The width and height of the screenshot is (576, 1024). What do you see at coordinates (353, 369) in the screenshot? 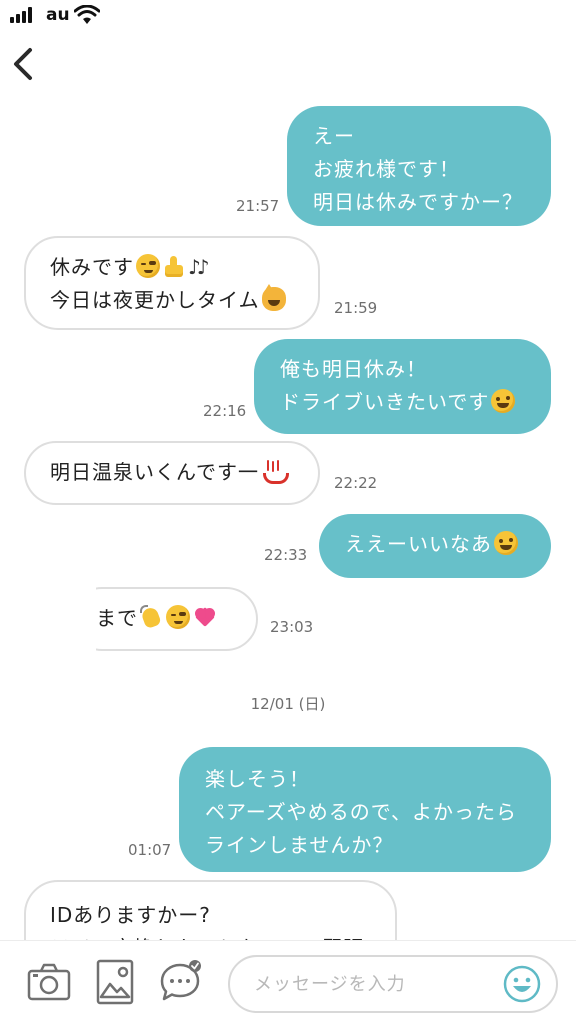
I see `message-text: 俺も明日休み！` at bounding box center [353, 369].